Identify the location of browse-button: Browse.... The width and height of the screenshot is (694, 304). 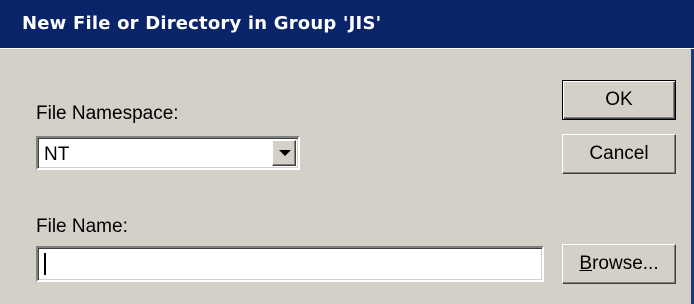
(619, 264).